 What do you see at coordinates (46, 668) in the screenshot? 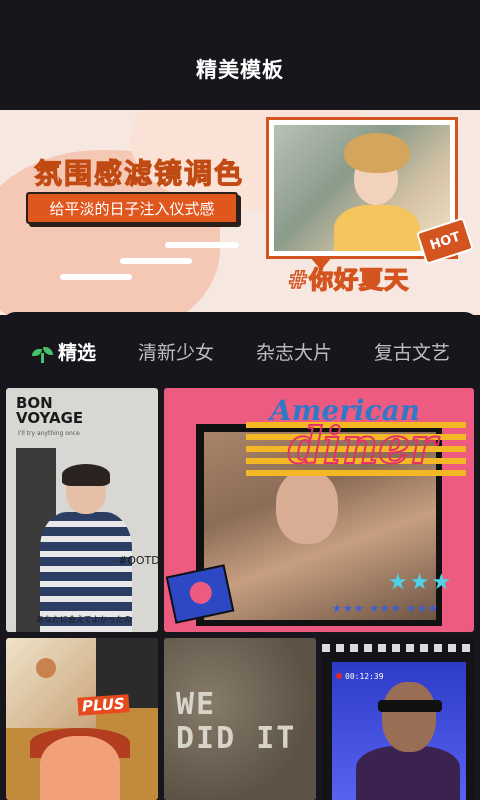
I see `rose-icon` at bounding box center [46, 668].